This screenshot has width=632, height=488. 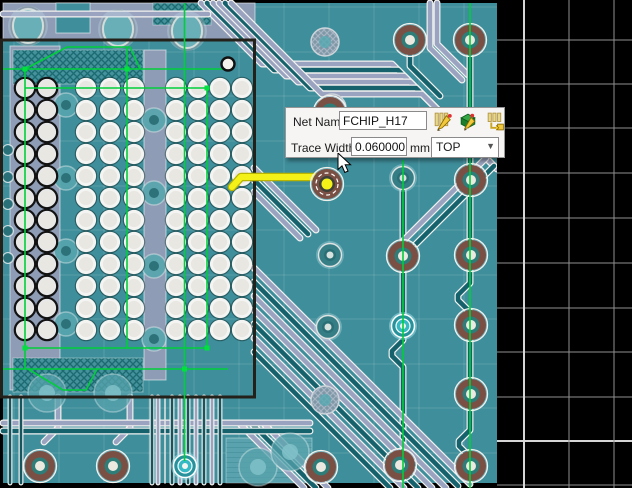 I want to click on edit-trace-icon, so click(x=442, y=123).